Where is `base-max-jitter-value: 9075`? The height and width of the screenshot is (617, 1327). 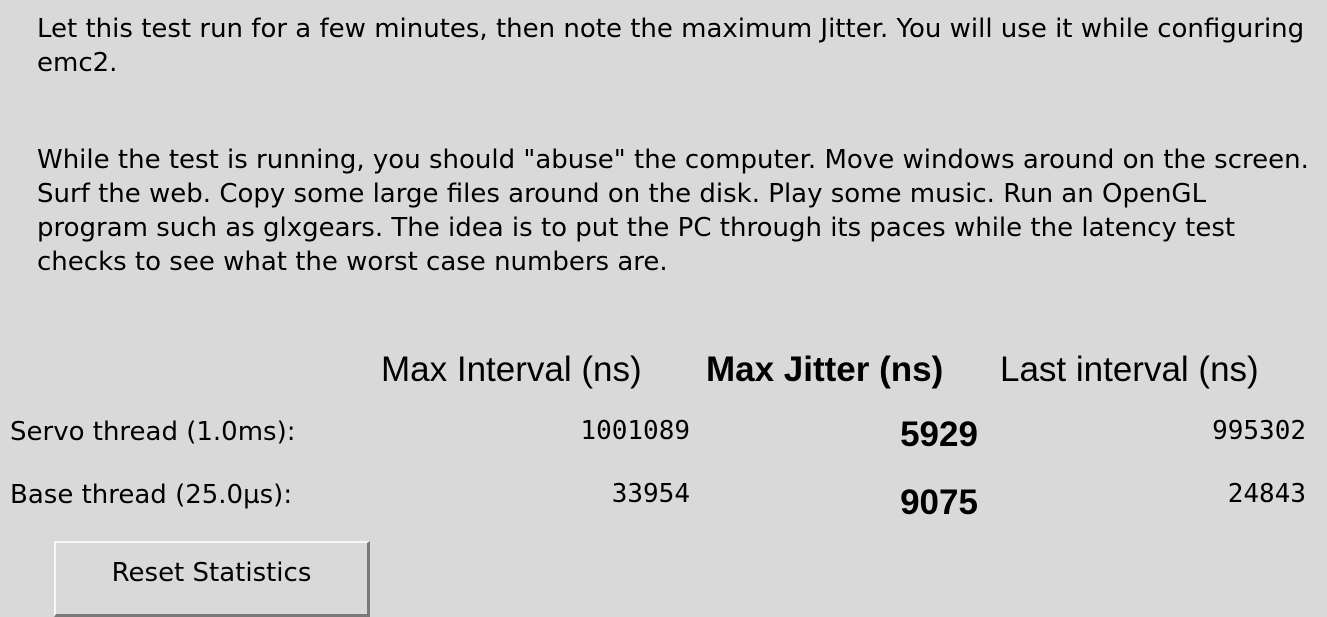 base-max-jitter-value: 9075 is located at coordinates (939, 502).